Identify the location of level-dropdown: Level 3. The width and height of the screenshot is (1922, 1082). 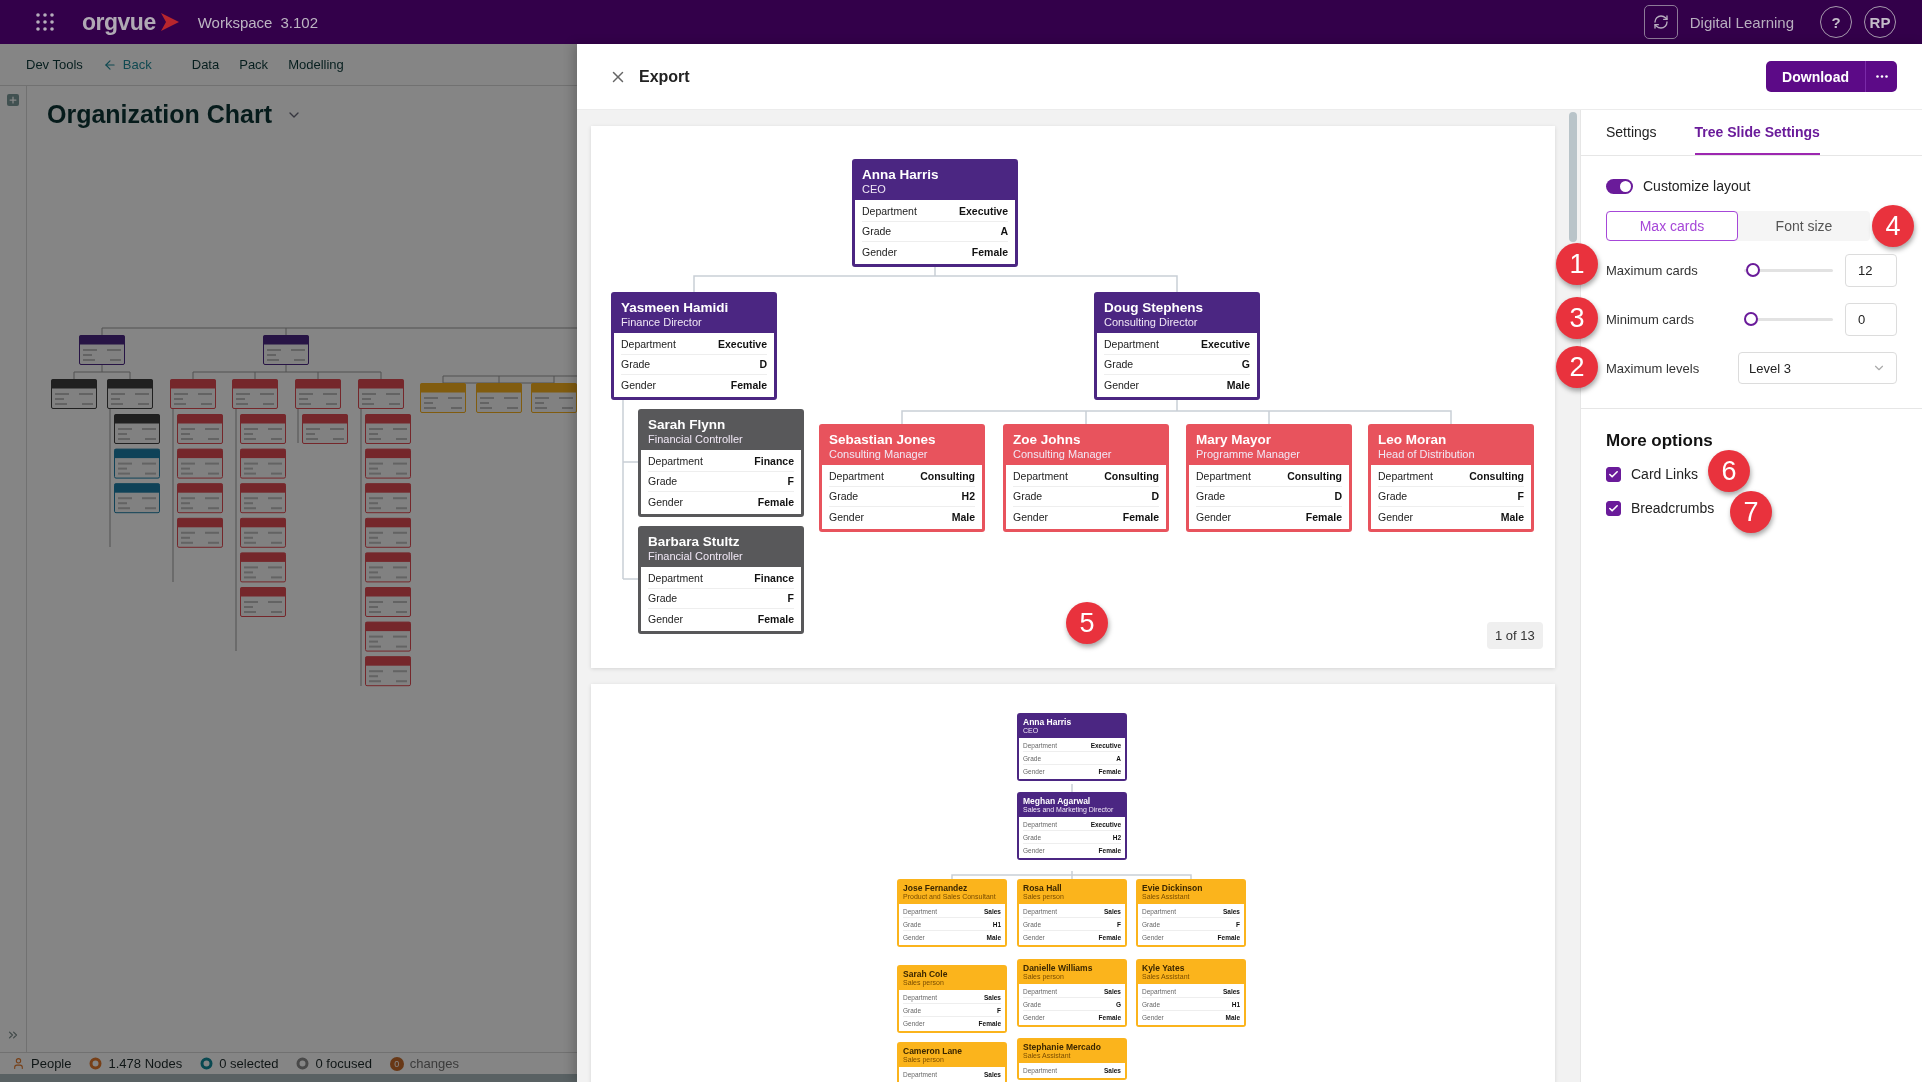
(1817, 368).